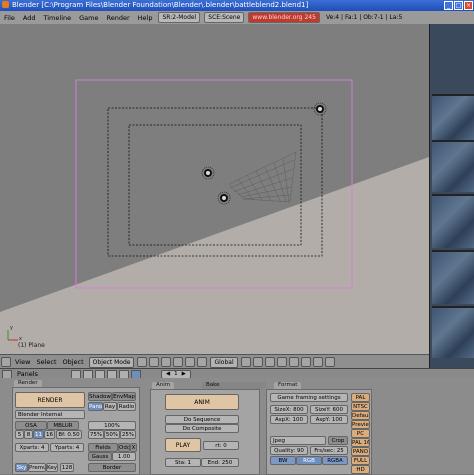 The image size is (474, 475). Describe the element at coordinates (360, 469) in the screenshot. I see `preset-hd: HD` at that location.